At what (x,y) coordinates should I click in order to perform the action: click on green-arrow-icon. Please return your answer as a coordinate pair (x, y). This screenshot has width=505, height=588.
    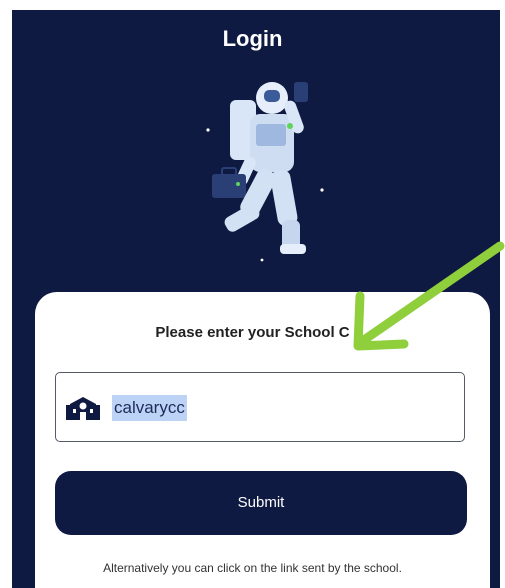
    Looking at the image, I should click on (429, 296).